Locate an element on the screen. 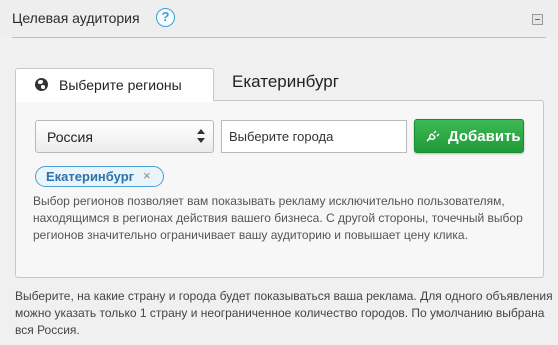  tab-select-regions: Выберите регионы is located at coordinates (114, 84).